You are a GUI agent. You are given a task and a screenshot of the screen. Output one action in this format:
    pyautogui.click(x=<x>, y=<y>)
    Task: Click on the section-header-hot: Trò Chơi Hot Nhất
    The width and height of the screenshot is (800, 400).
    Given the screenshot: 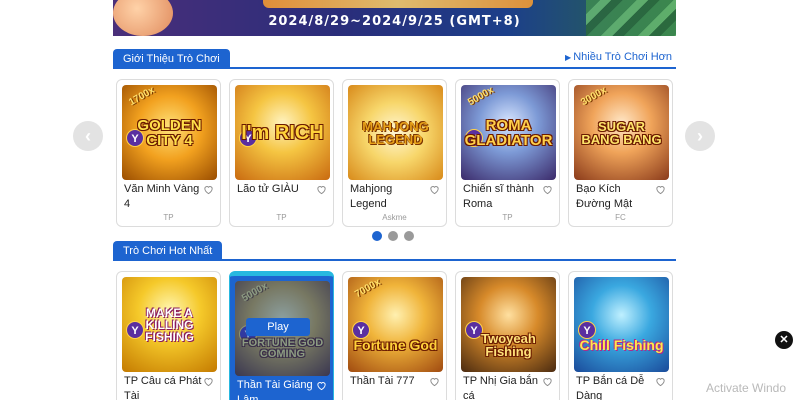 What is the action you would take?
    pyautogui.click(x=394, y=251)
    